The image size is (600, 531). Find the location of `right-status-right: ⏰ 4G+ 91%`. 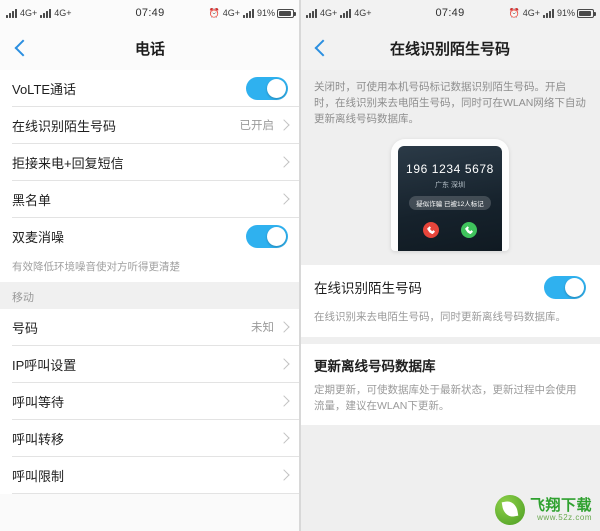

right-status-right: ⏰ 4G+ 91% is located at coordinates (552, 13).